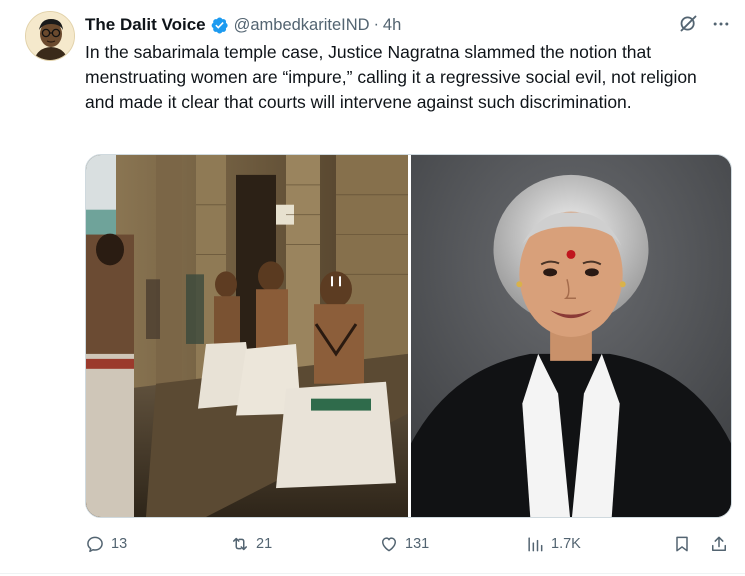 The image size is (745, 576). I want to click on timestamp: 4h, so click(392, 25).